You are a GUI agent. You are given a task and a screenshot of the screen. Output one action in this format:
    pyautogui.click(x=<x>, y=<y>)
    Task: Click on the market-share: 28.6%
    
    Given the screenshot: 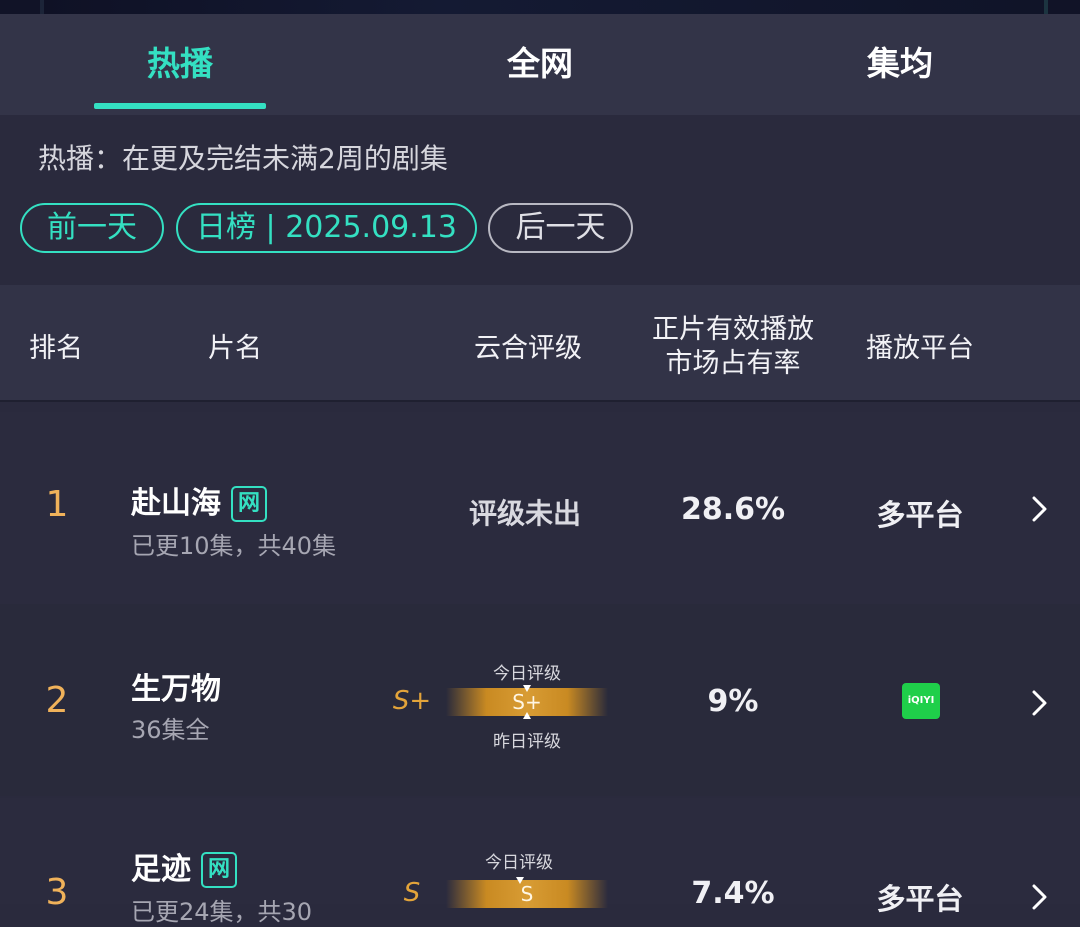 What is the action you would take?
    pyautogui.click(x=733, y=509)
    